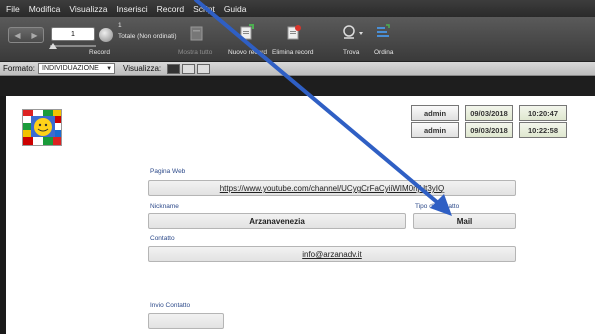 The image size is (595, 334). Describe the element at coordinates (13, 9) in the screenshot. I see `menu-file: File` at that location.